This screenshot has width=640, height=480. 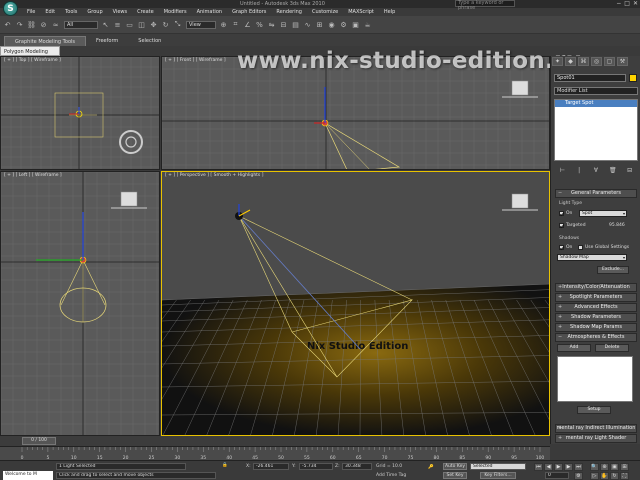 What do you see at coordinates (538, 467) in the screenshot?
I see `goto-start-icon: ⏮` at bounding box center [538, 467].